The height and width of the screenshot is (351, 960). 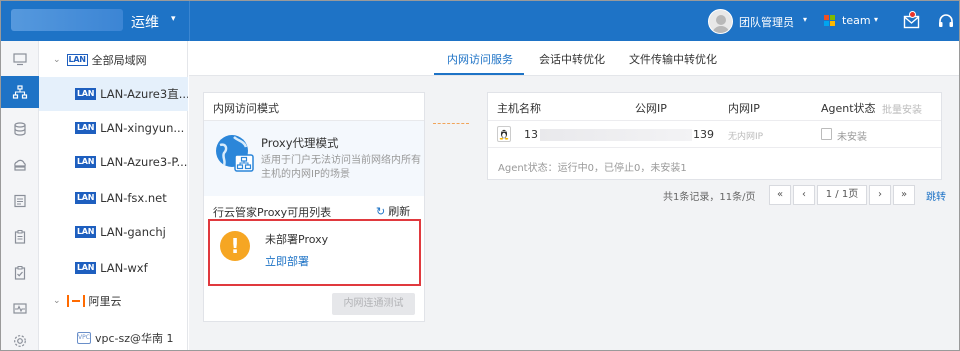 What do you see at coordinates (20, 92) in the screenshot?
I see `rail-network` at bounding box center [20, 92].